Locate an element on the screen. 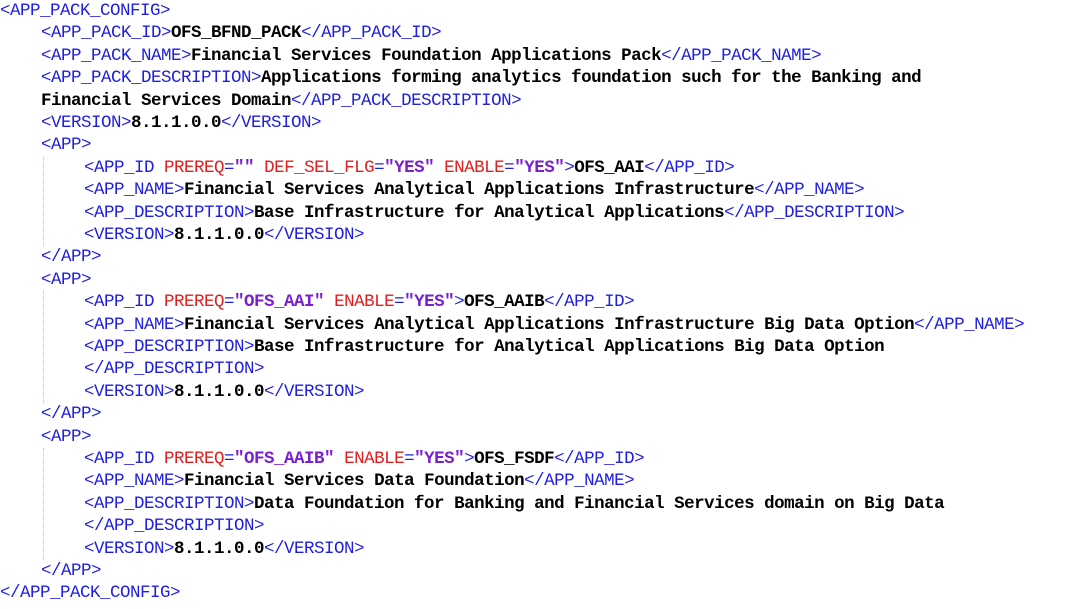 This screenshot has width=1078, height=609. code-line: </APP_DESCRIPTION> is located at coordinates (174, 526).